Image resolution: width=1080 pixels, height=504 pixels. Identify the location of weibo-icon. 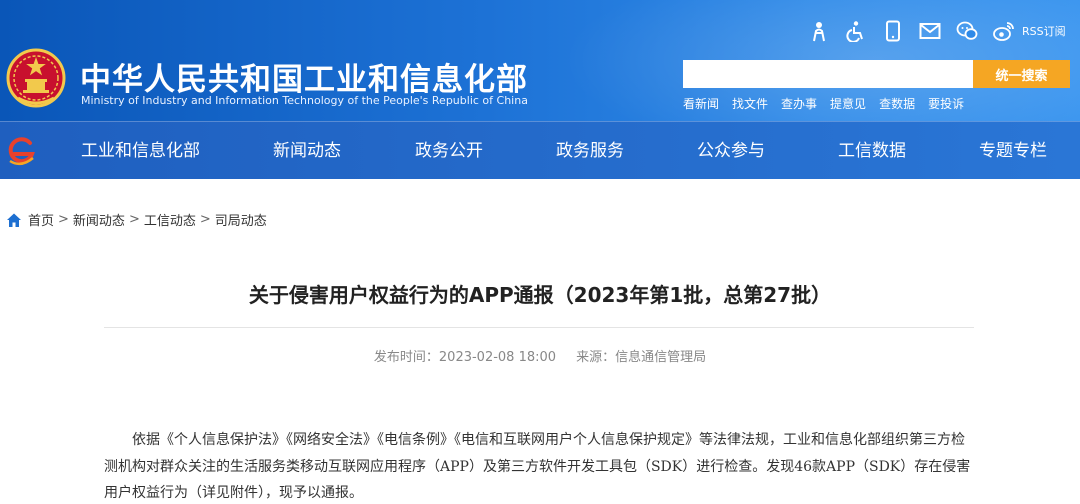
(1004, 31).